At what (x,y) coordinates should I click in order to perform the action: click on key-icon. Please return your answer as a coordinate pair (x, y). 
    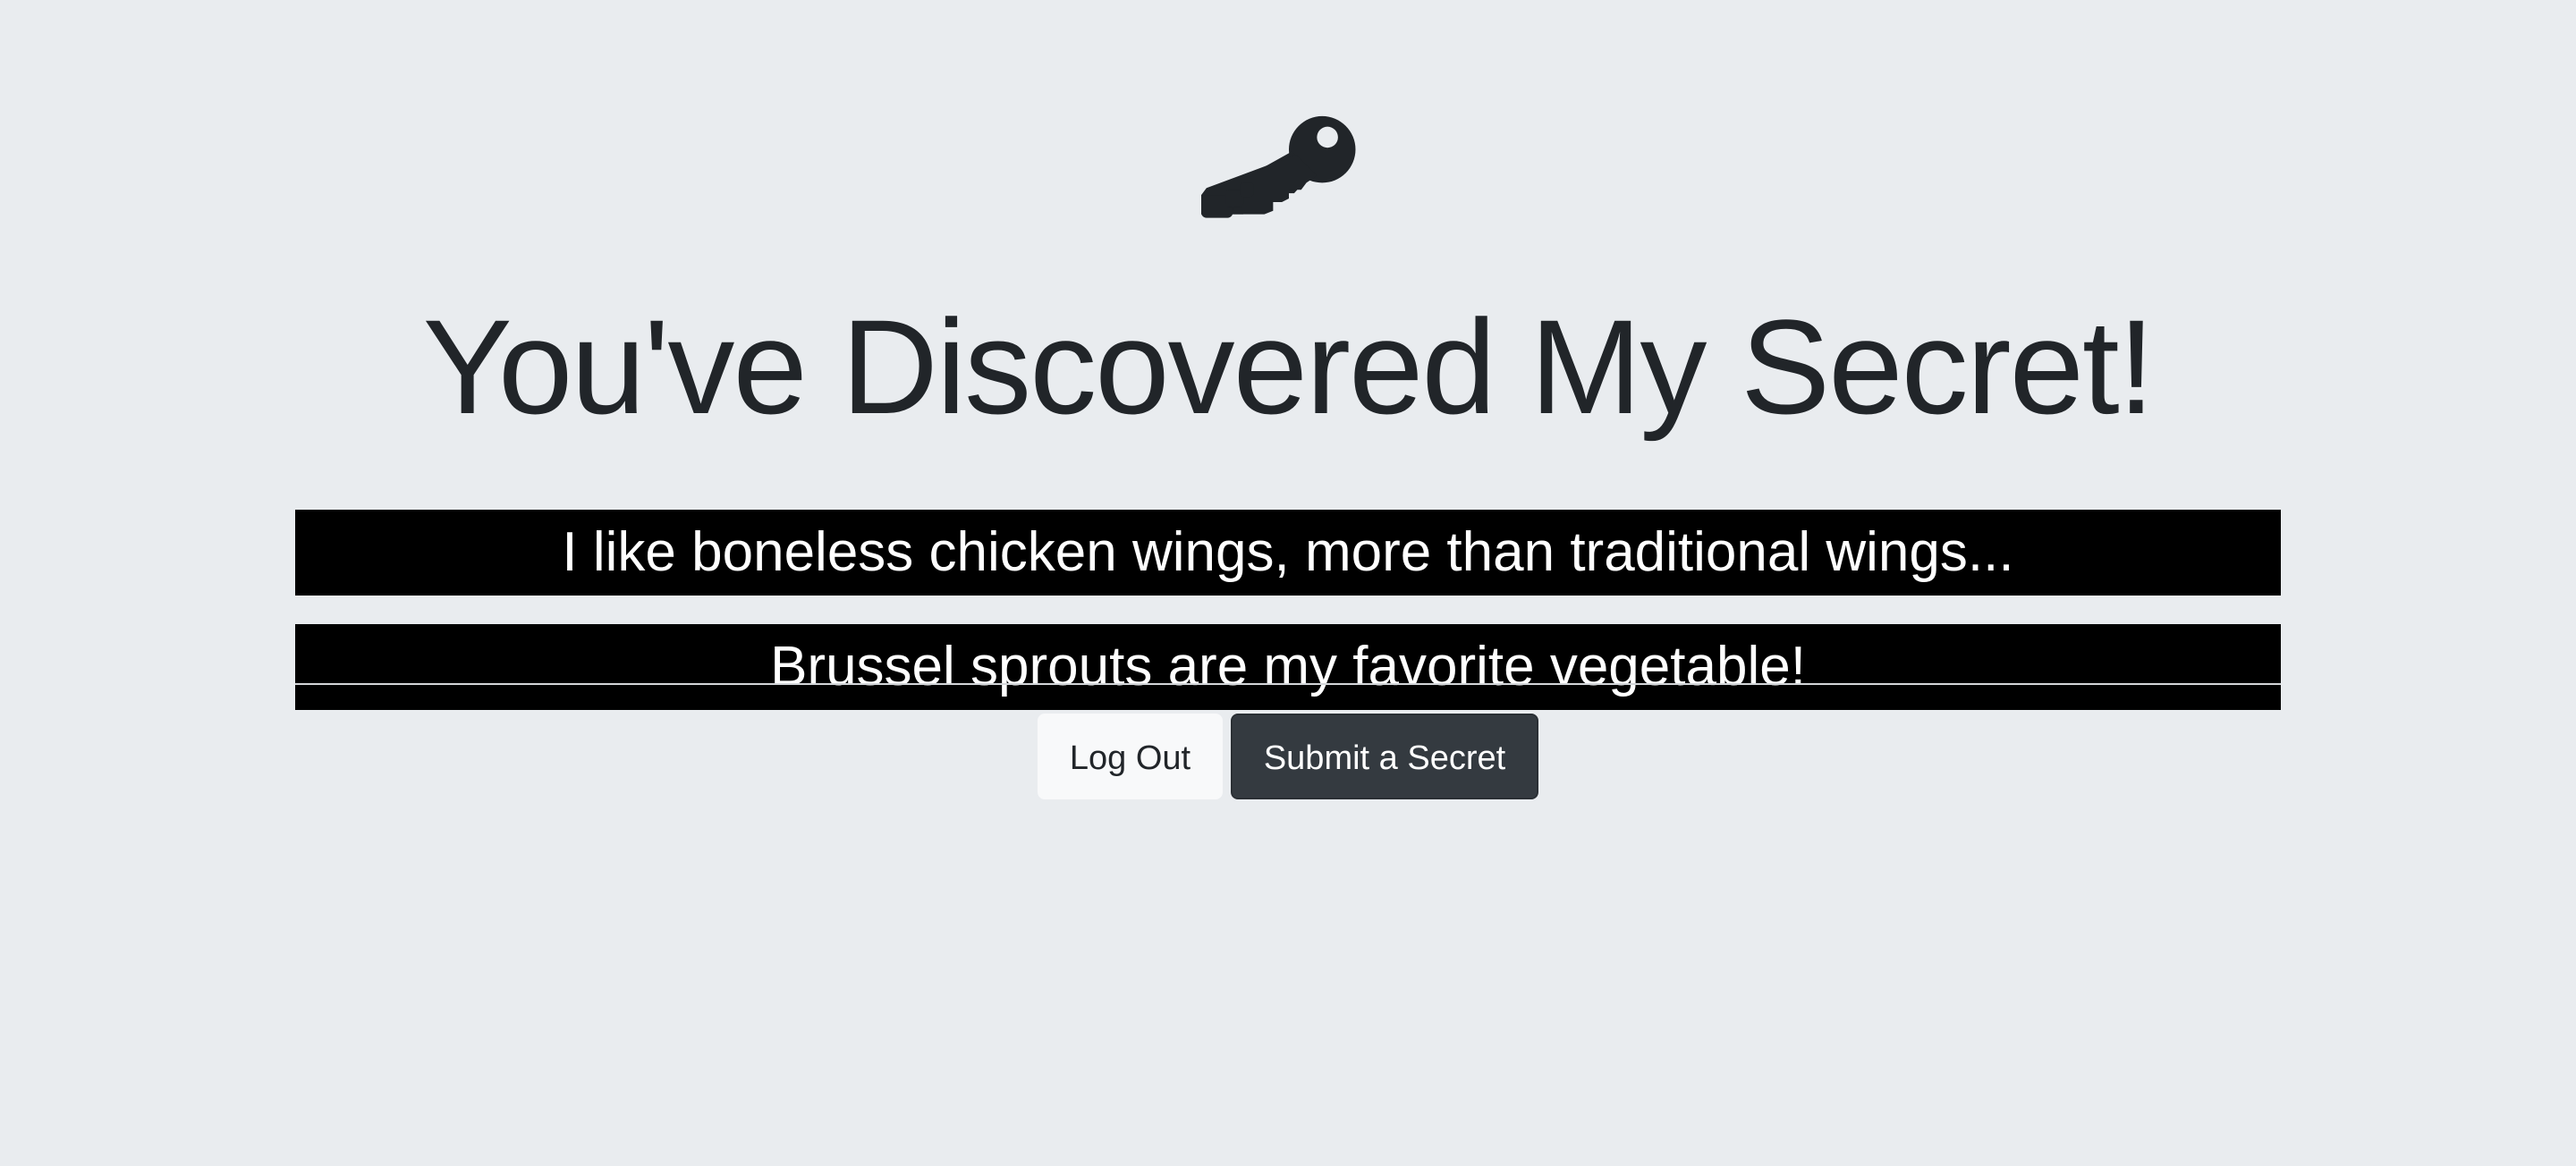
    Looking at the image, I should click on (1289, 200).